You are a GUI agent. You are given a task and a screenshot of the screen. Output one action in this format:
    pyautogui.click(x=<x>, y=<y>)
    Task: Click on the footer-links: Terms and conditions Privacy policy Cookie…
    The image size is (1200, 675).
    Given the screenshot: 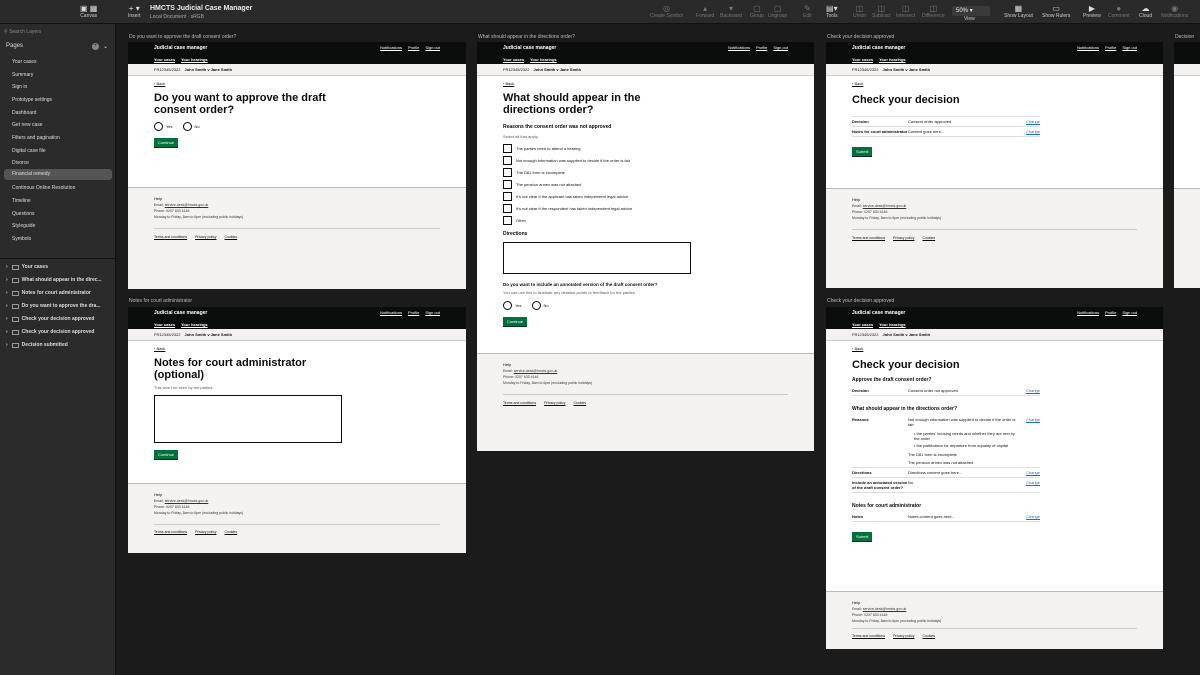 What is the action you would take?
    pyautogui.click(x=196, y=237)
    